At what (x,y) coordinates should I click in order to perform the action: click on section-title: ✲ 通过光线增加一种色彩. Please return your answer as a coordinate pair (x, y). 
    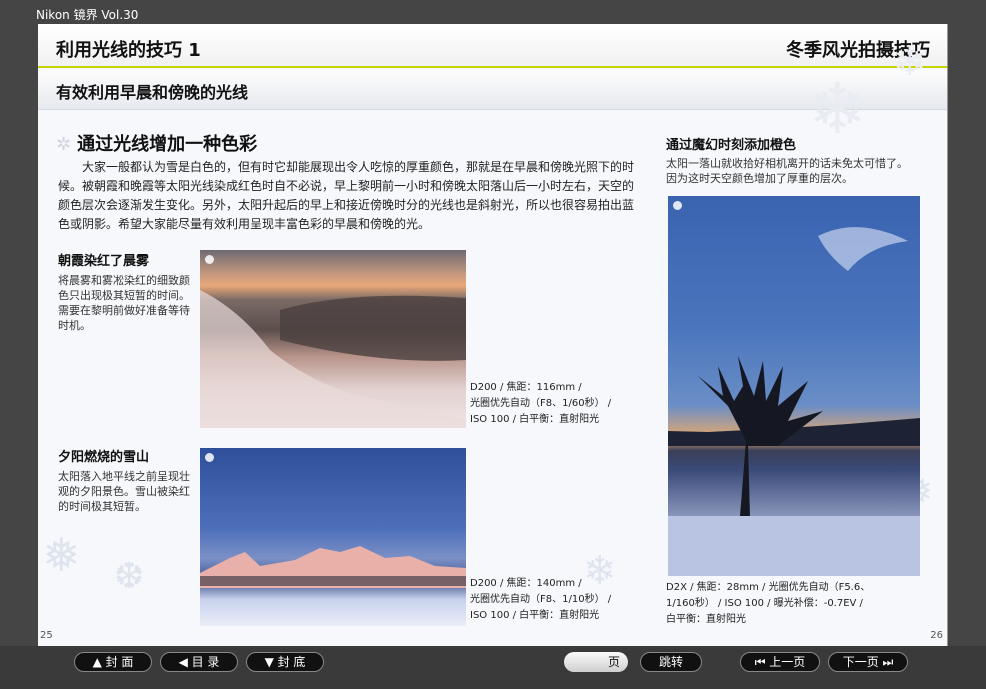
    Looking at the image, I should click on (156, 143).